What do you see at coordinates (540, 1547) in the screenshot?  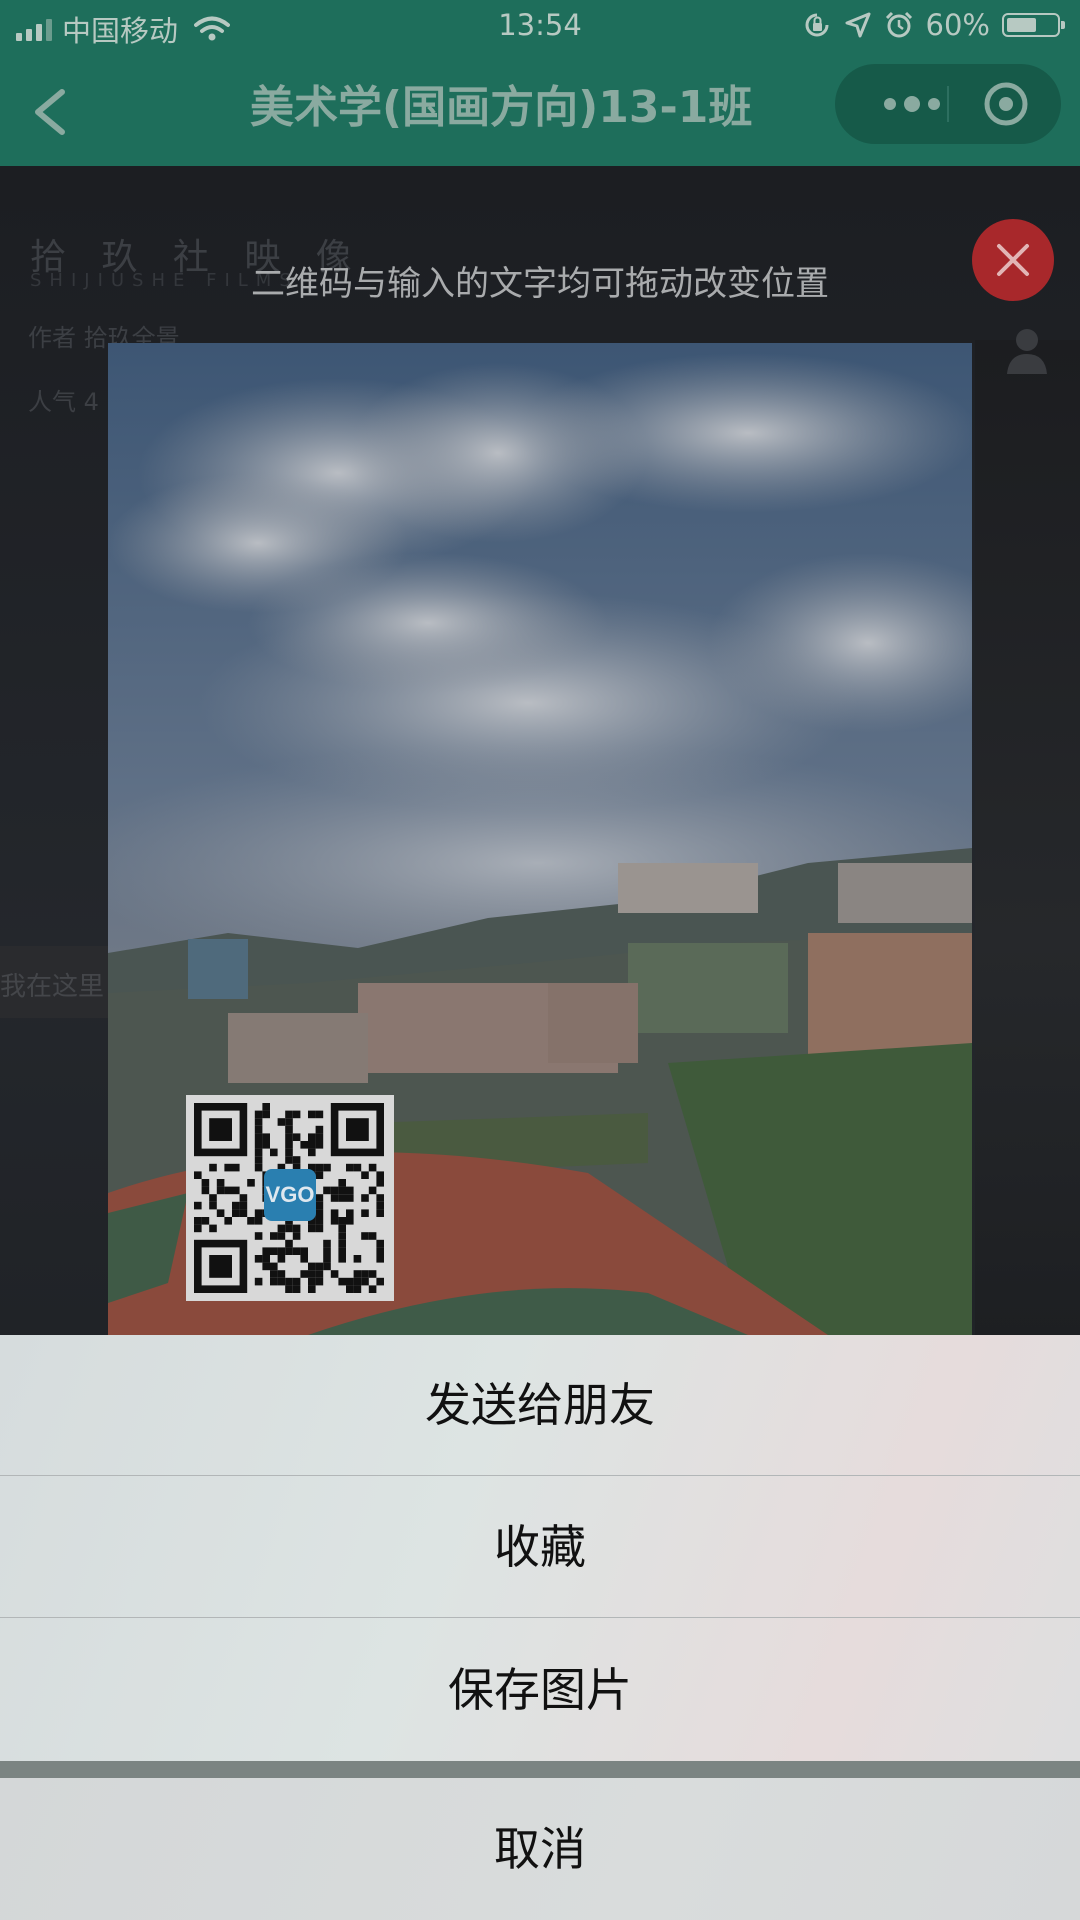 I see `favorite-button: 收藏` at bounding box center [540, 1547].